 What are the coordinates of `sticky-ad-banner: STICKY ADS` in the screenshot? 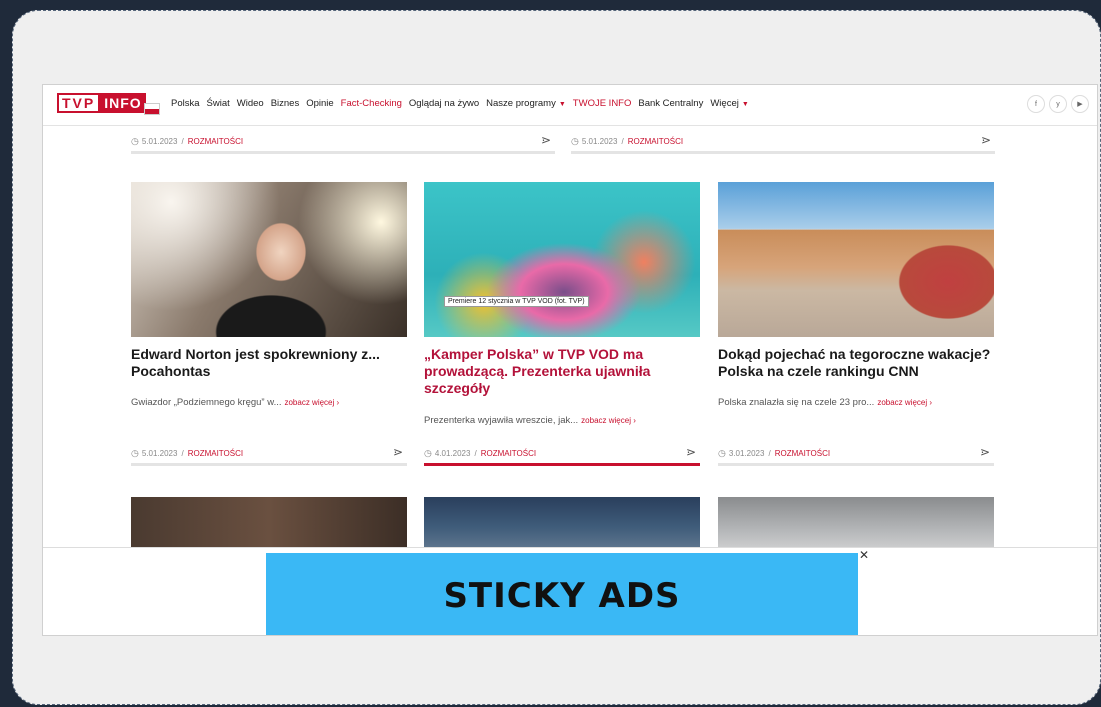 It's located at (562, 594).